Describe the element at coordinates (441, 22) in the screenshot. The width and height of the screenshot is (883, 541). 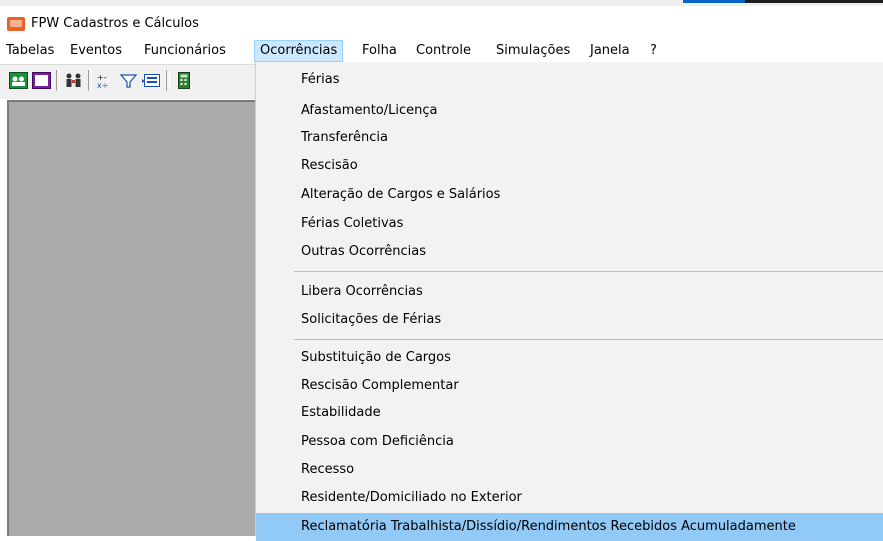
I see `title-bar: FPW Cadastros e Cálculos` at that location.